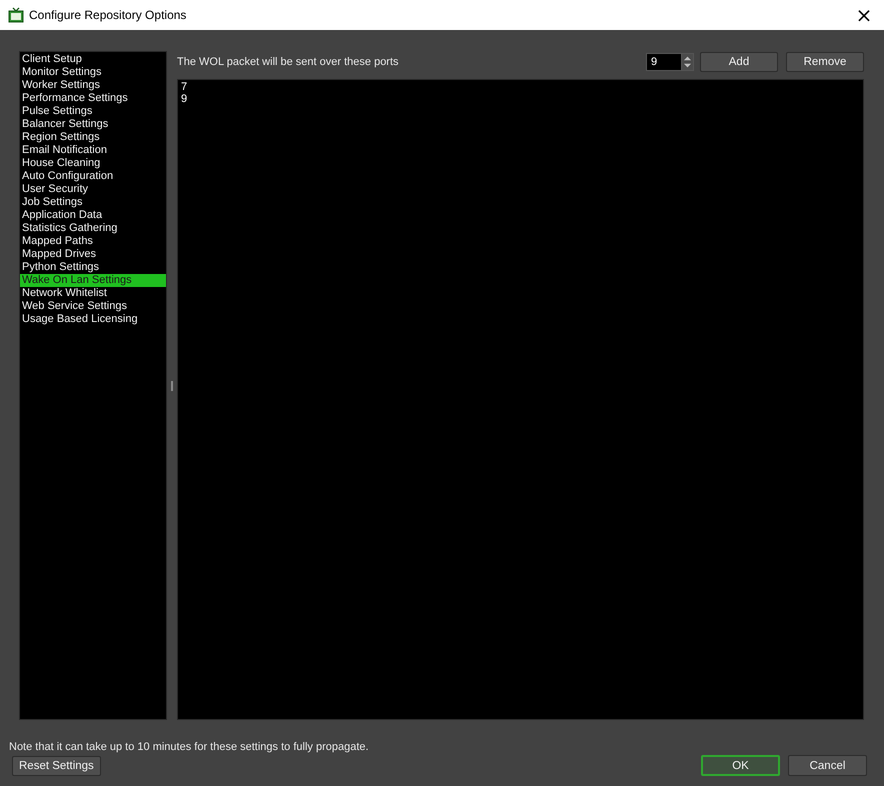  What do you see at coordinates (93, 98) in the screenshot?
I see `sidebar-item: Performance Settings` at bounding box center [93, 98].